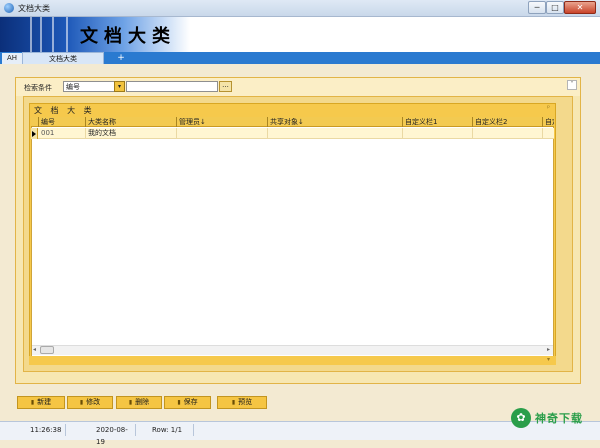 Image resolution: width=600 pixels, height=448 pixels. Describe the element at coordinates (507, 122) in the screenshot. I see `column-header-custom2: 自定义栏2` at that location.